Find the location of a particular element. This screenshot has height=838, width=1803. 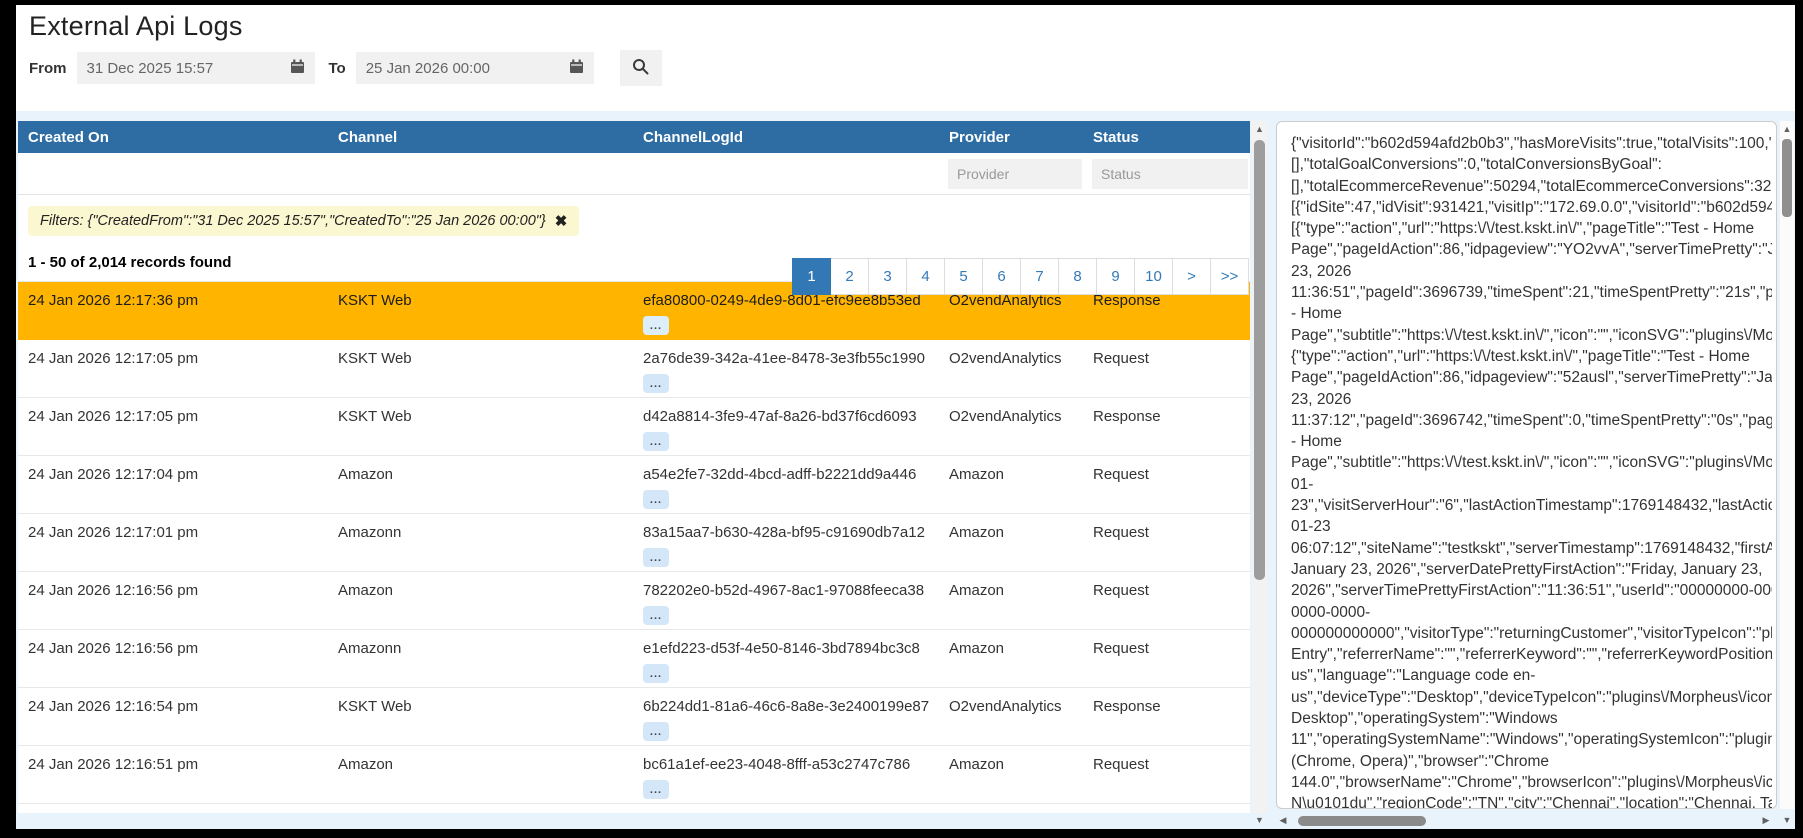

column-header-provider: Provider is located at coordinates (1011, 137).